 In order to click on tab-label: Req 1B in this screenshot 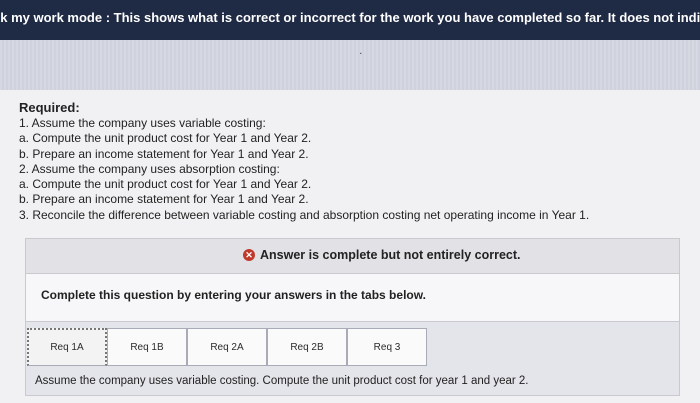, I will do `click(147, 347)`.